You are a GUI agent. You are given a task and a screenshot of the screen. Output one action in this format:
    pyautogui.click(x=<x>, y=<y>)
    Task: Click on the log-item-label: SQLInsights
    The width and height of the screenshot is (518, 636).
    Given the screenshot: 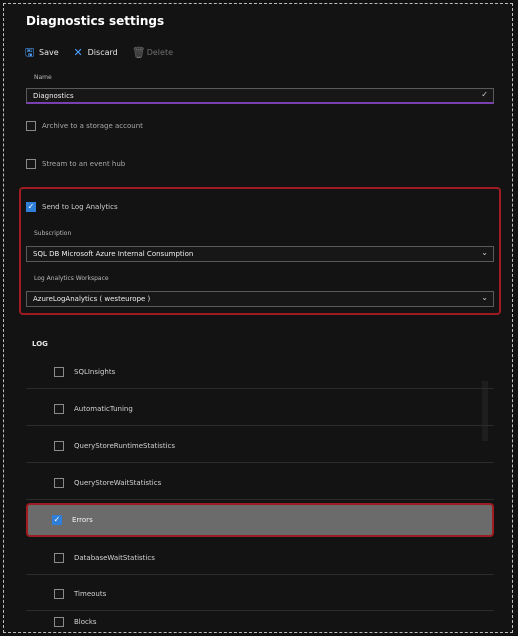 What is the action you would take?
    pyautogui.click(x=95, y=371)
    